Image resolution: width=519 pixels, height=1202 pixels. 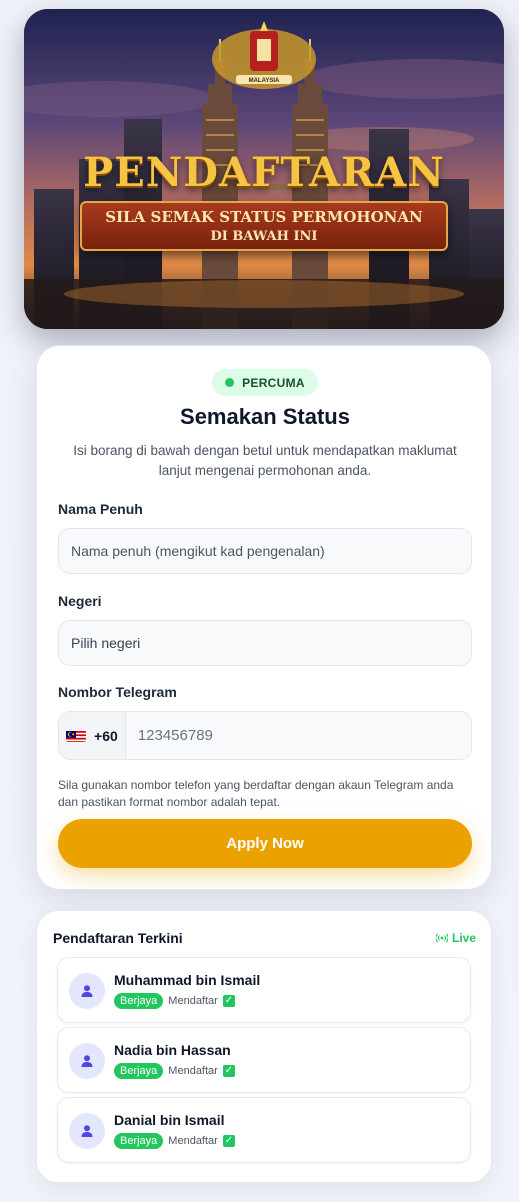 I want to click on country-code: +60, so click(x=106, y=735).